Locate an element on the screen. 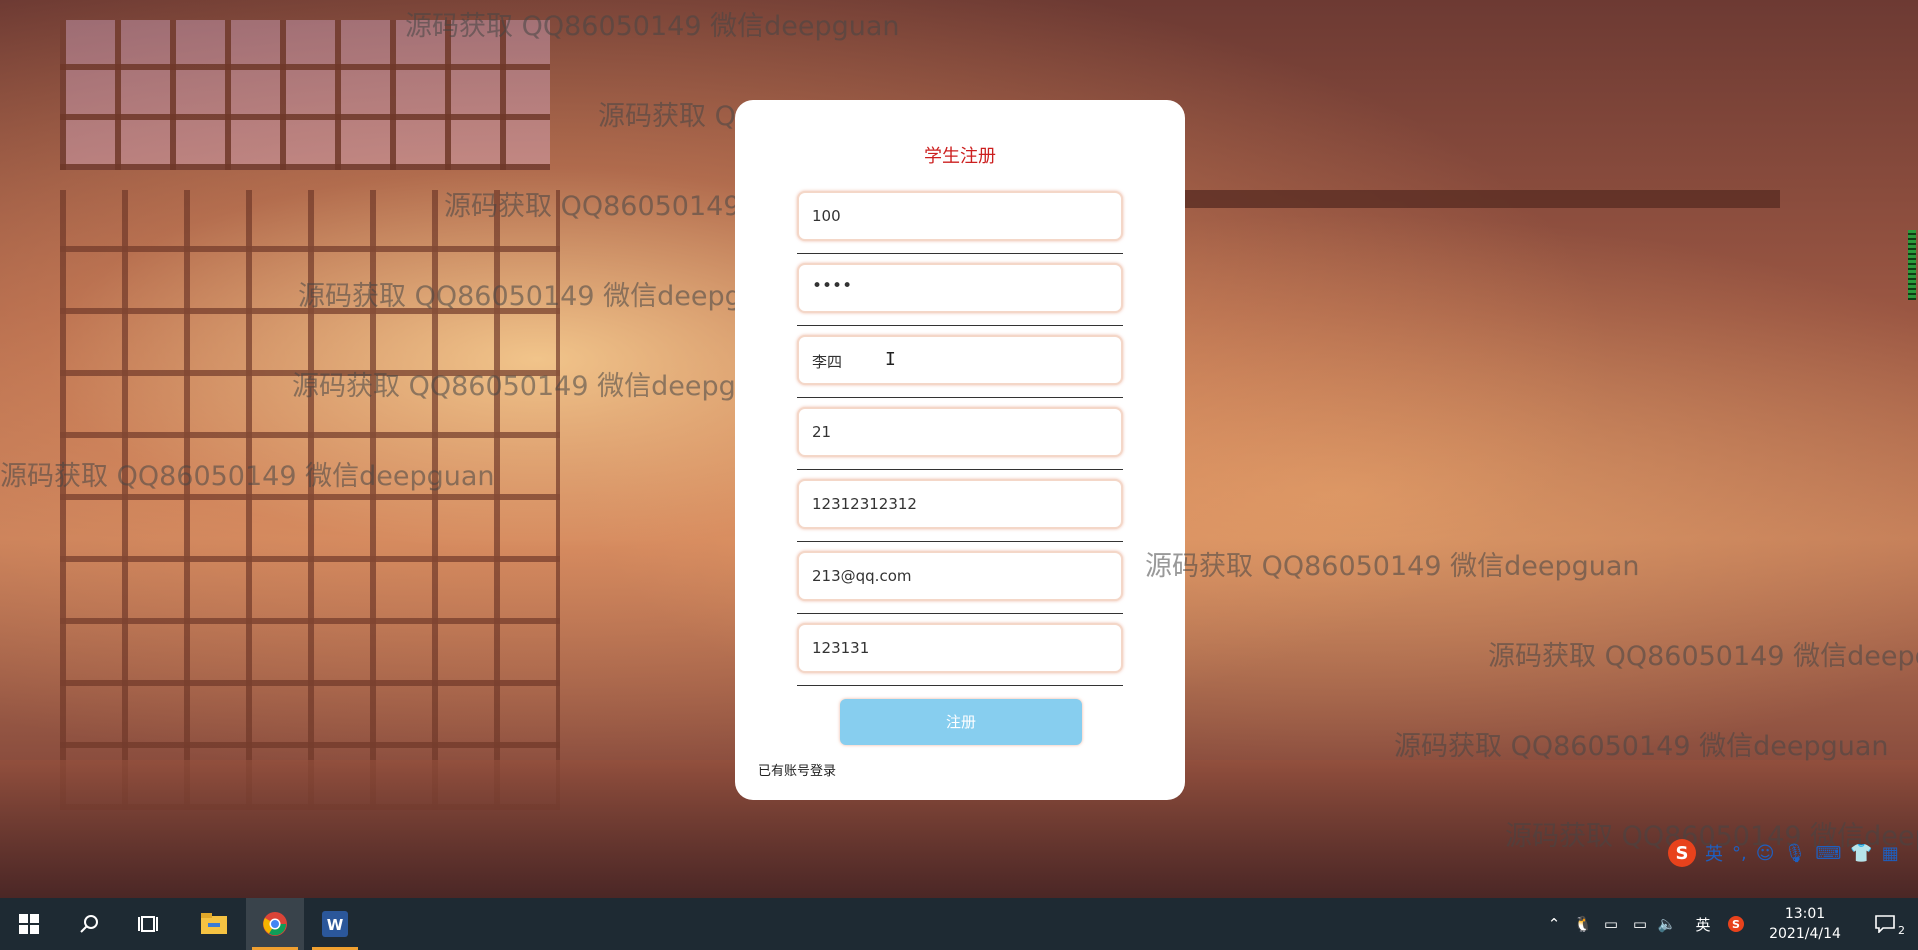  field-row: 李四 I is located at coordinates (960, 366).